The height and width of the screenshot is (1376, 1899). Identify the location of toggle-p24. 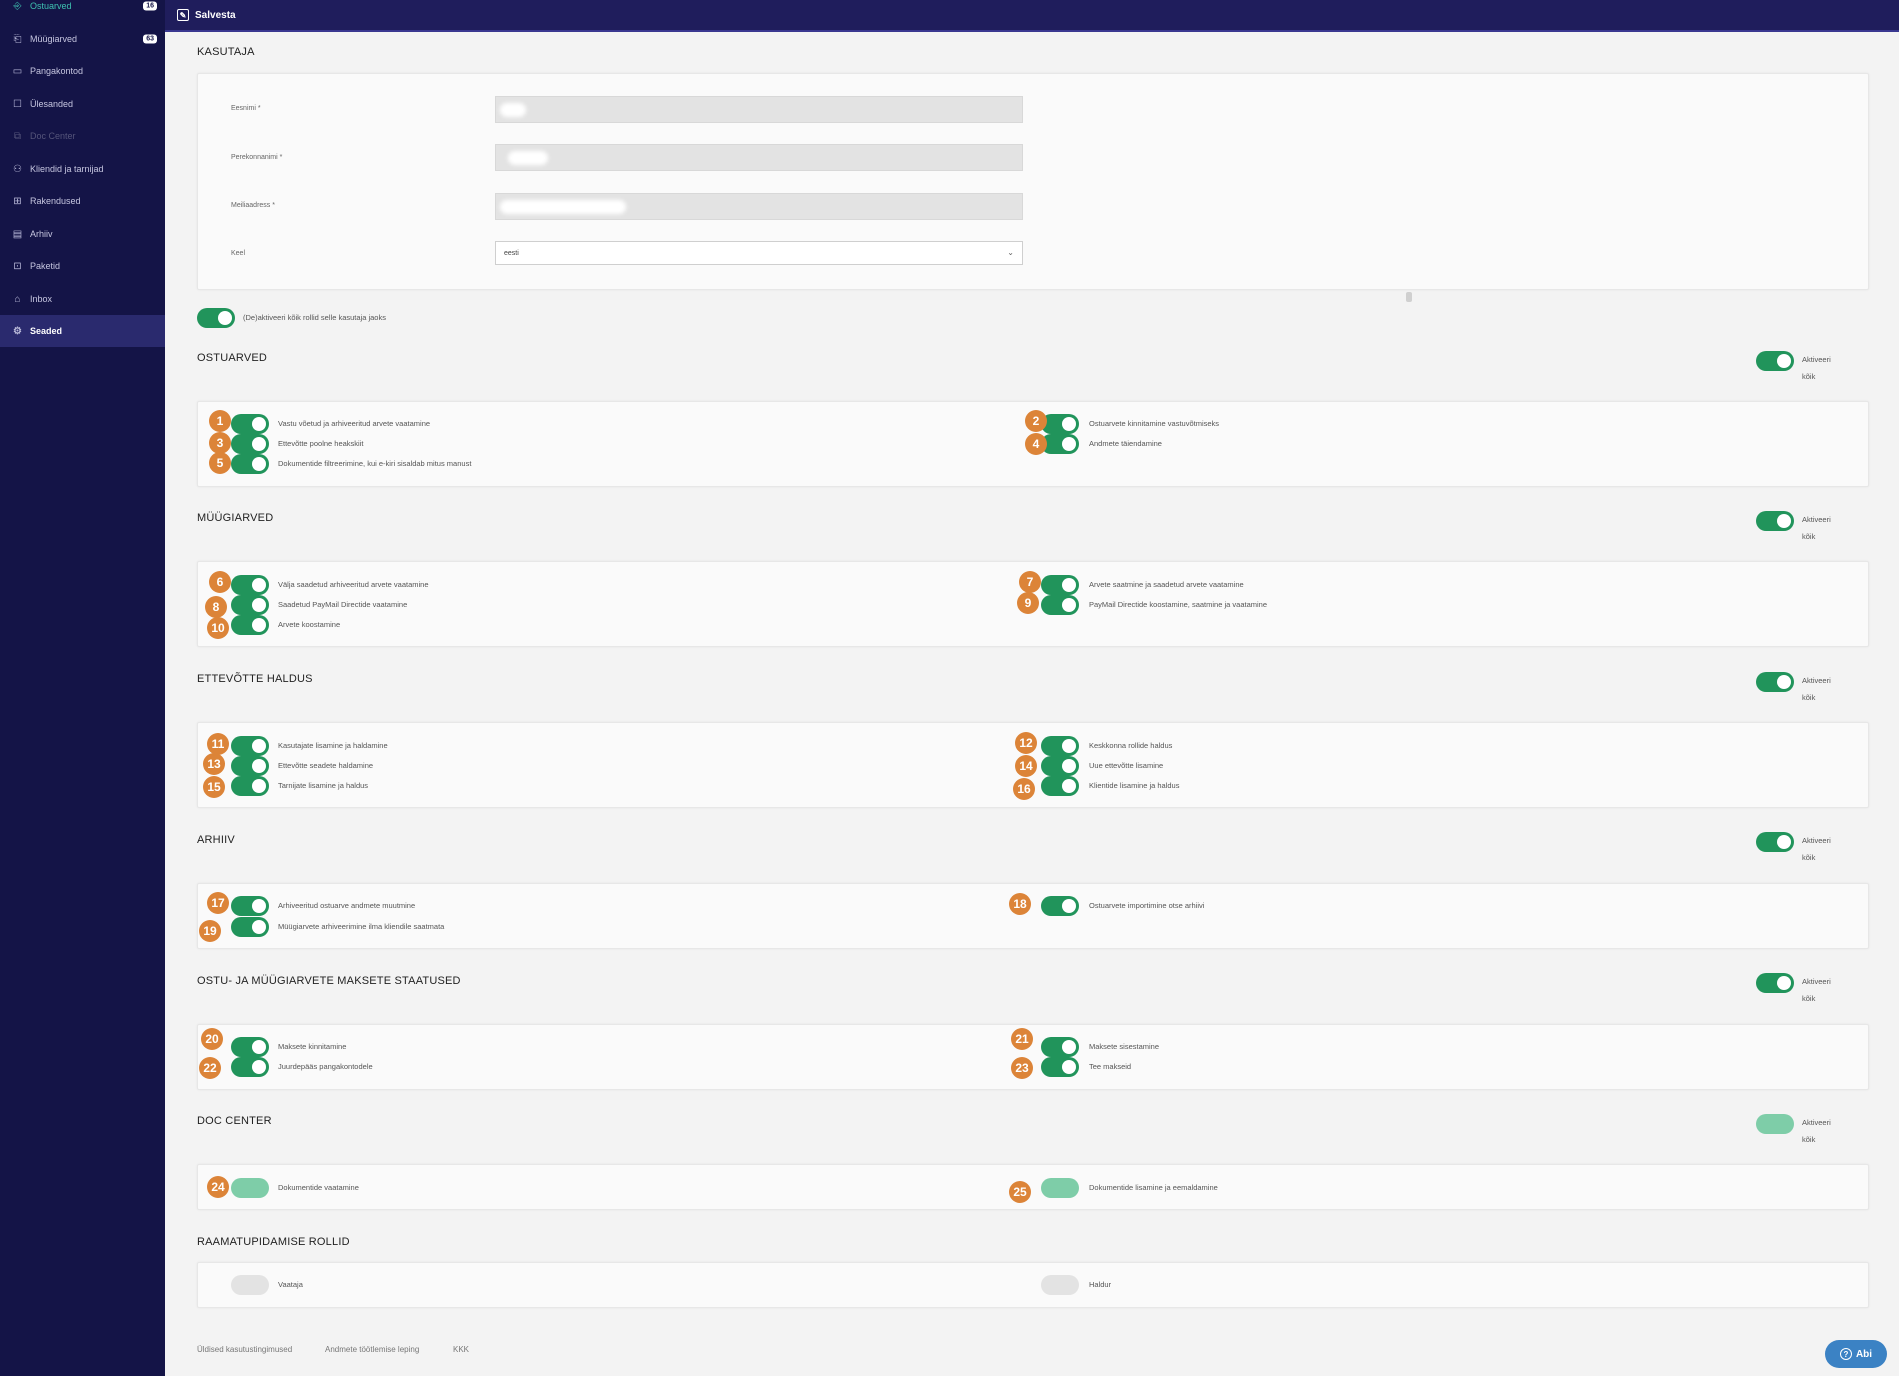
(250, 1188).